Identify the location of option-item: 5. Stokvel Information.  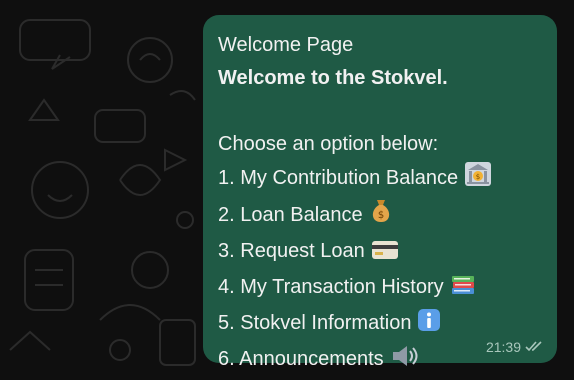
(381, 325).